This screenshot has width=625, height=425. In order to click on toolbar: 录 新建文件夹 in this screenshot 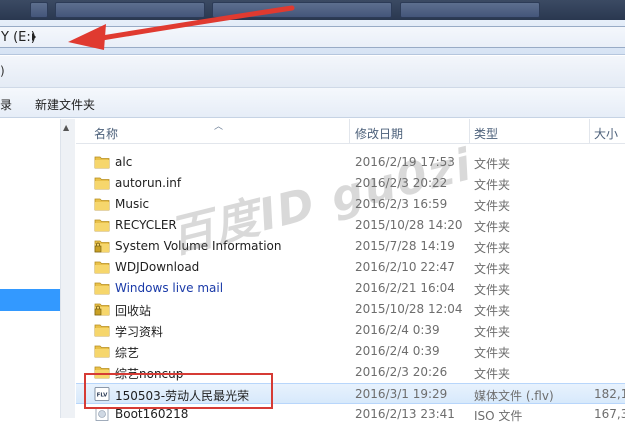, I will do `click(312, 103)`.